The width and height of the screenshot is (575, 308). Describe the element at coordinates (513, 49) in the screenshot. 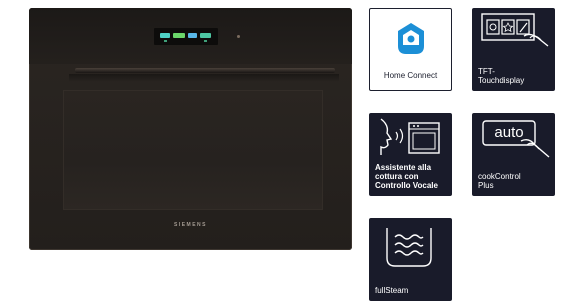

I see `feature-tile-tft-touchdisplay: TFT- Touchdisplay` at that location.